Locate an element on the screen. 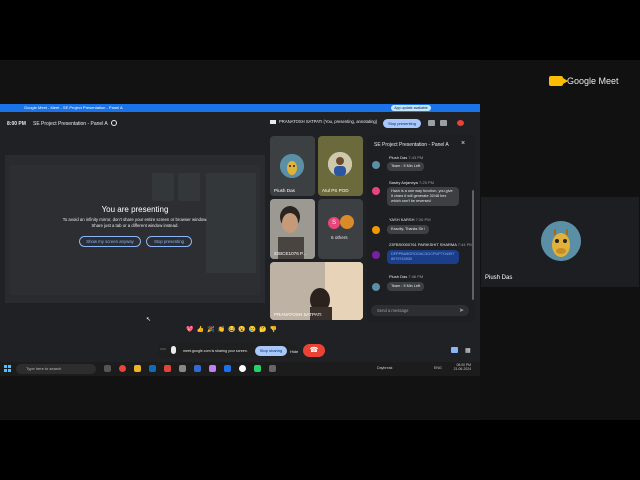 The height and width of the screenshot is (480, 640). chat-icon is located at coordinates (454, 350).